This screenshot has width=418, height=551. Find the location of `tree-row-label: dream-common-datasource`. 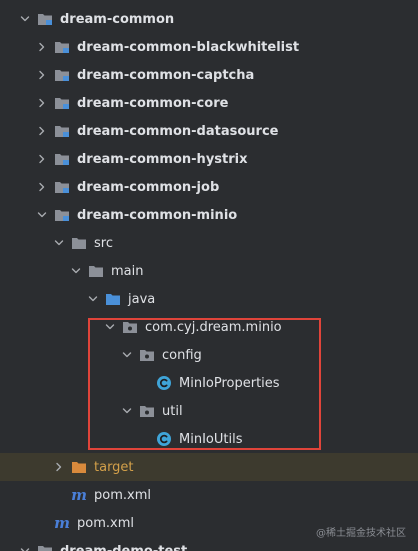

tree-row-label: dream-common-datasource is located at coordinates (178, 131).